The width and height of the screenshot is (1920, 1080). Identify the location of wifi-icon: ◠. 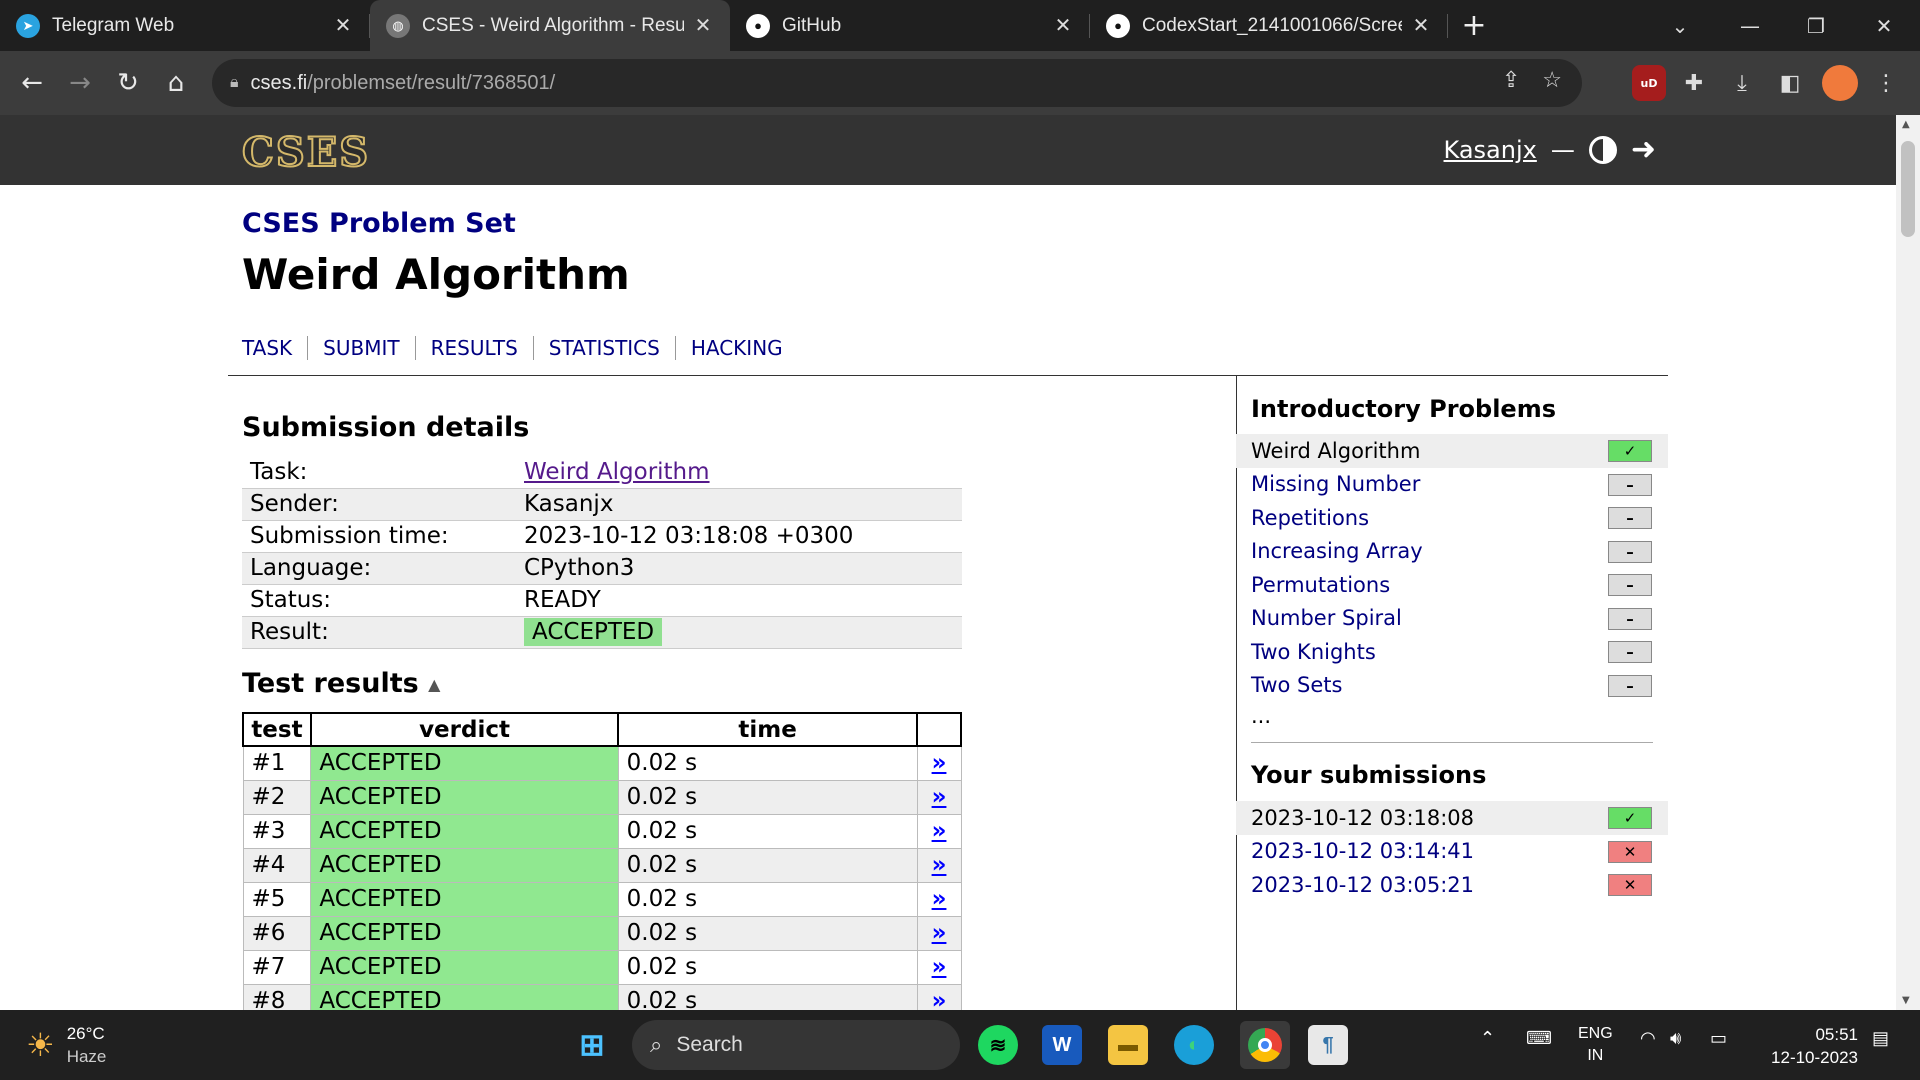
(1648, 1038).